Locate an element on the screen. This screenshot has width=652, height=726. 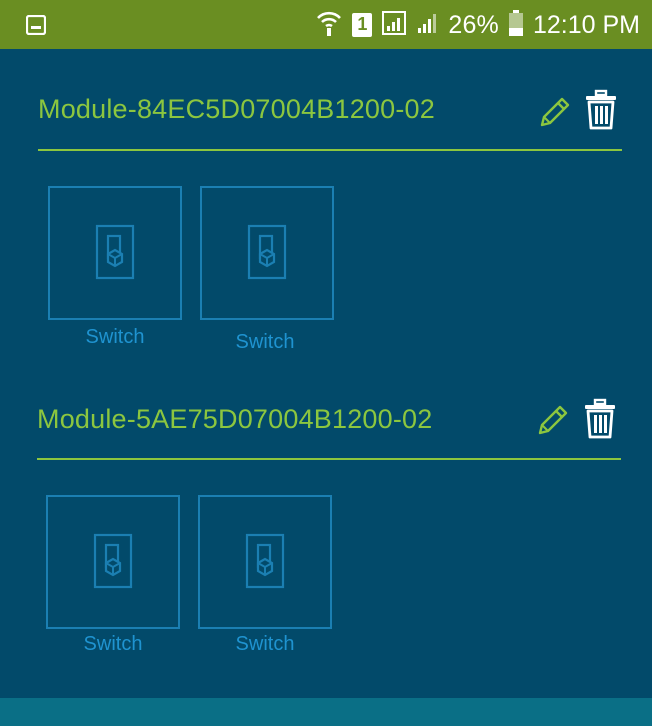
clock: 12:10 PM is located at coordinates (586, 24).